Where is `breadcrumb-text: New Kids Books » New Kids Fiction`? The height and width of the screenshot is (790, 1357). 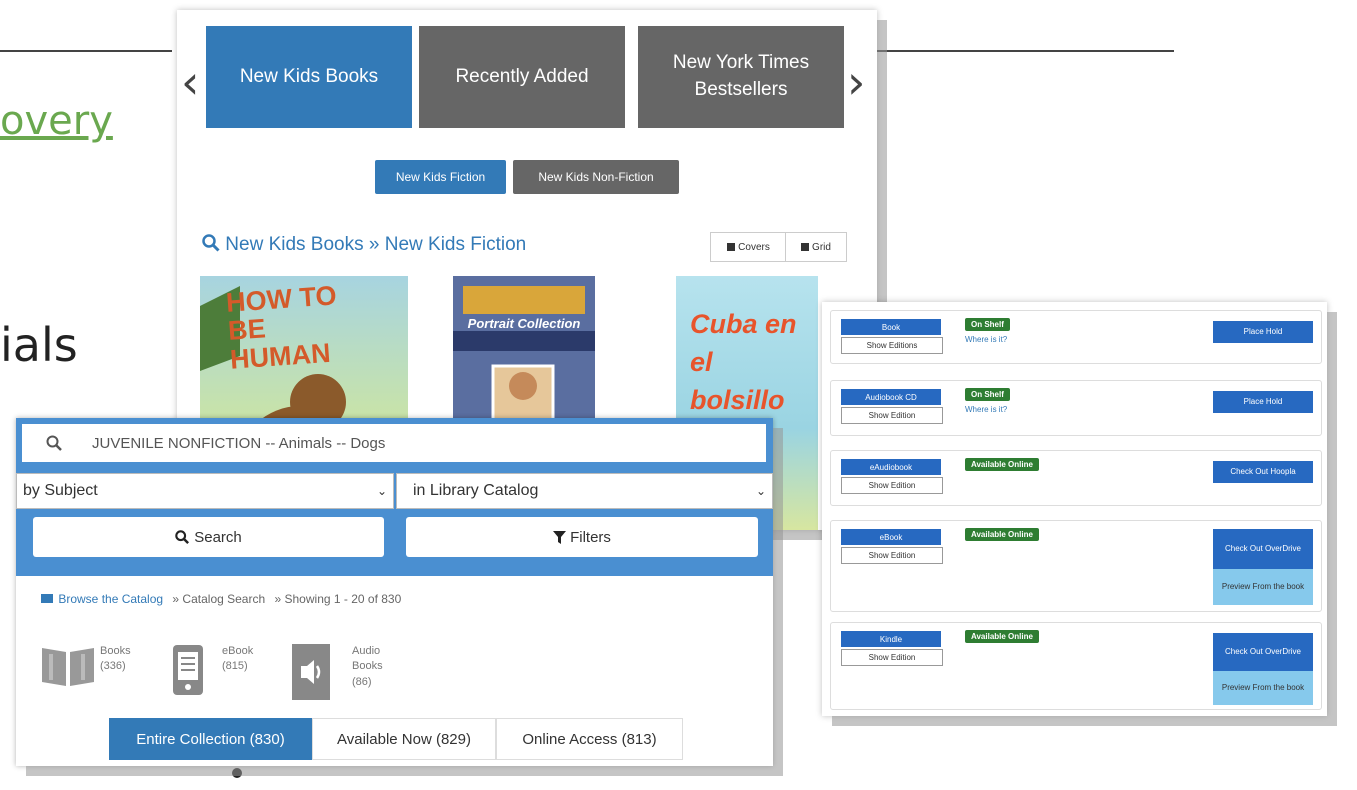
breadcrumb-text: New Kids Books » New Kids Fiction is located at coordinates (376, 244).